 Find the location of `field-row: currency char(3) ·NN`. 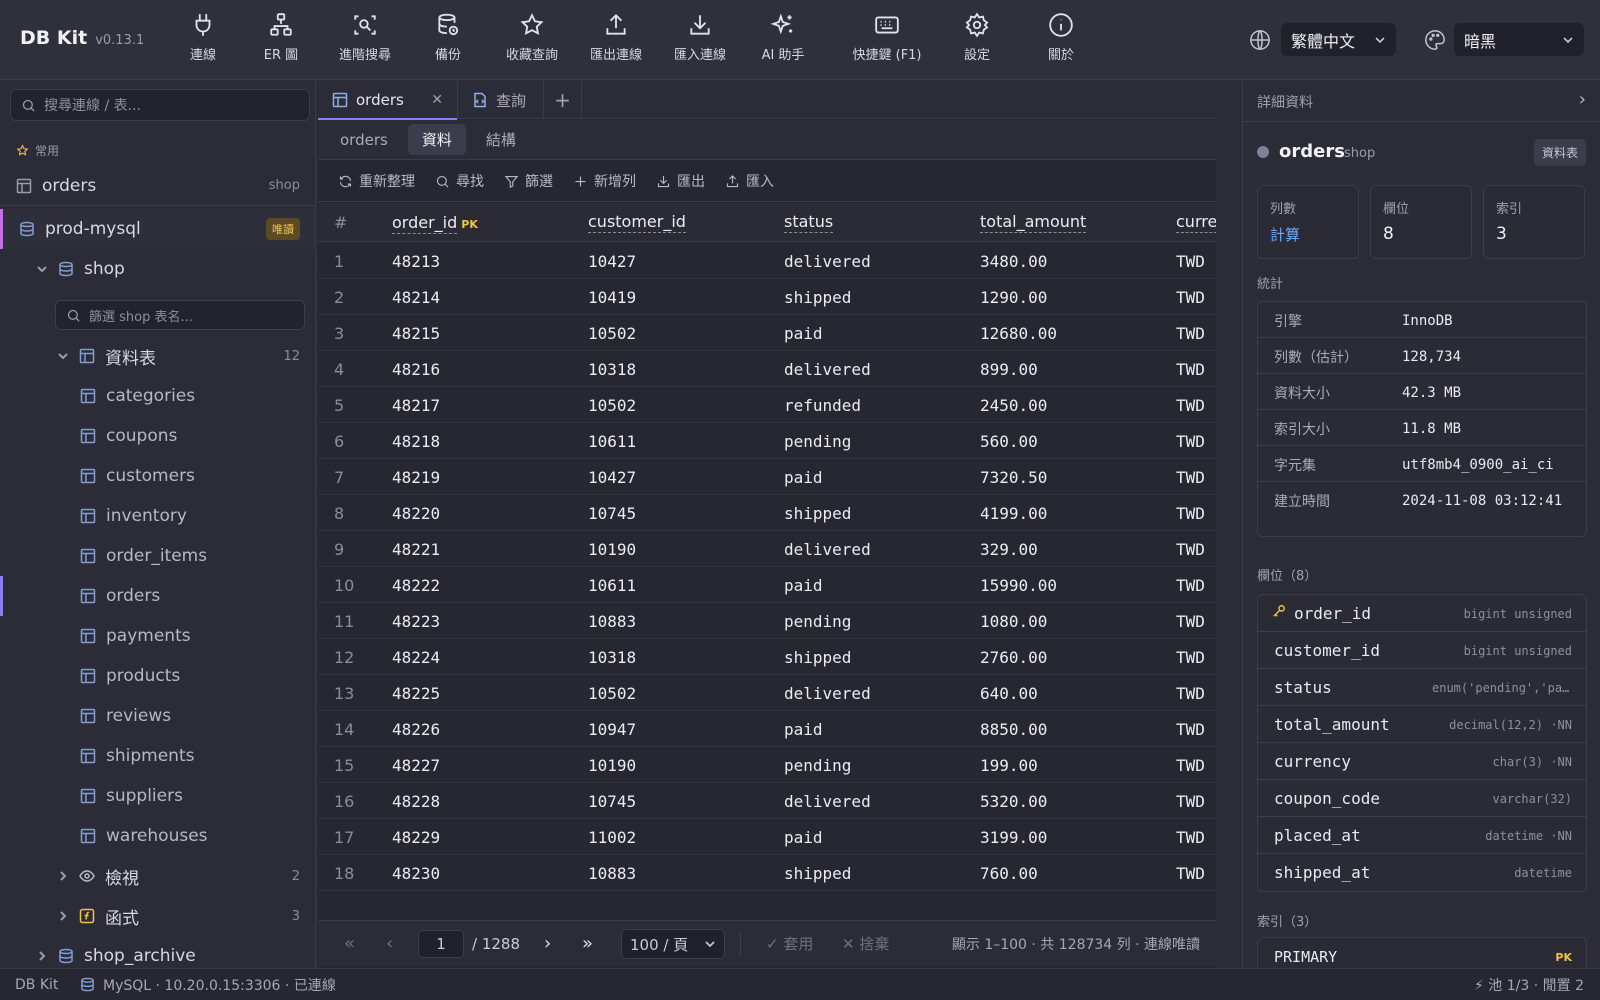

field-row: currency char(3) ·NN is located at coordinates (1422, 761).